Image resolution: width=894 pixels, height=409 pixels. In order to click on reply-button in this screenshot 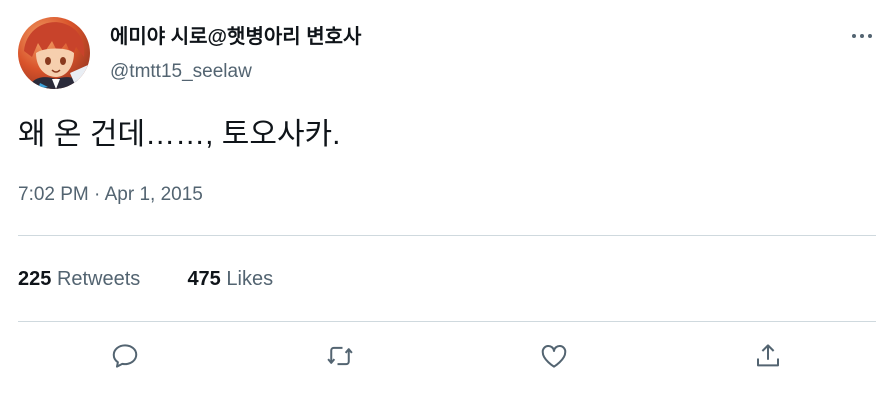, I will do `click(125, 356)`.